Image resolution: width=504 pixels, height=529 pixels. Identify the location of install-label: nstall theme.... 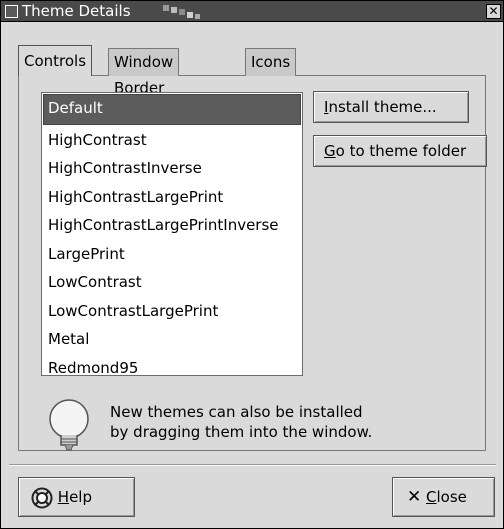
(382, 107).